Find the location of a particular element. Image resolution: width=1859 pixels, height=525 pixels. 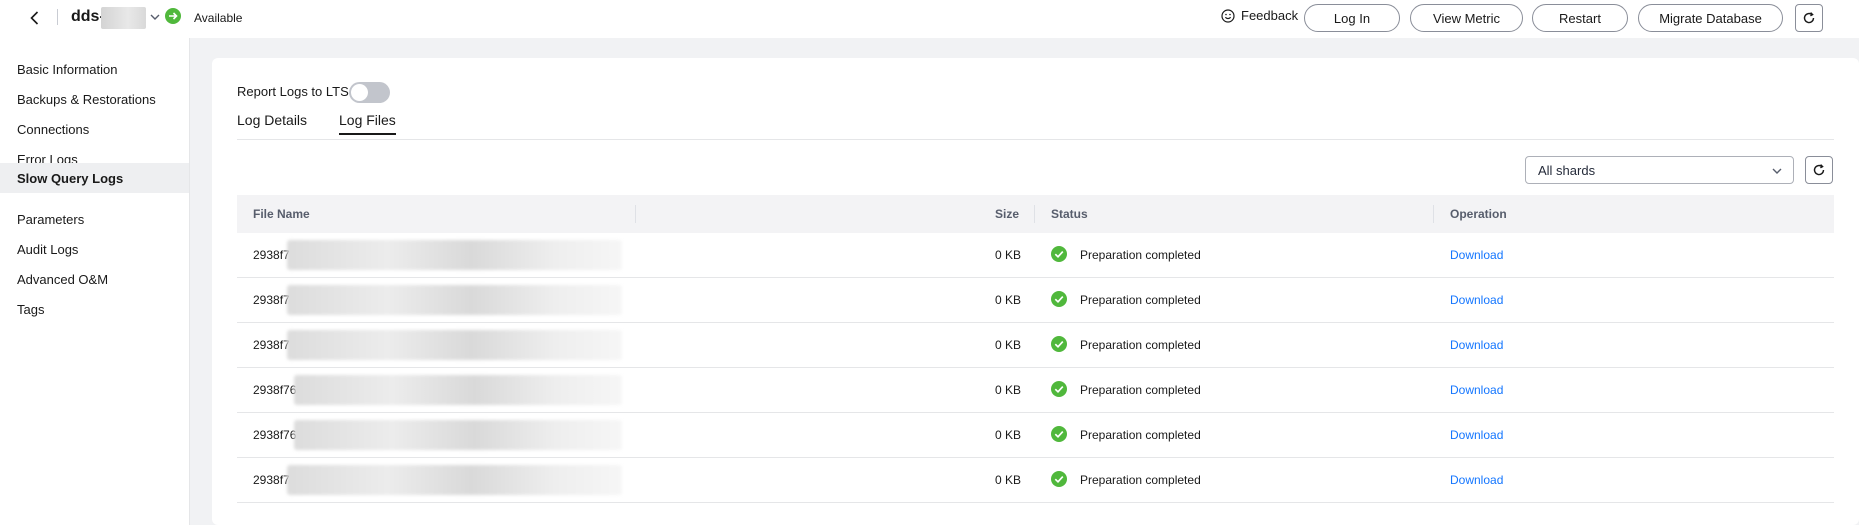

sidebar-item-connections: Connections is located at coordinates (94, 129).